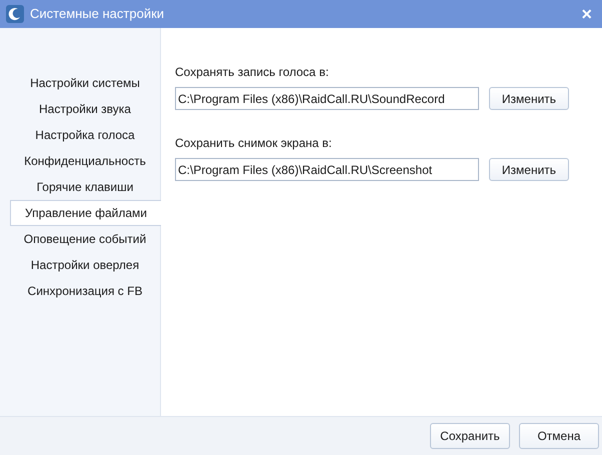  What do you see at coordinates (85, 109) in the screenshot?
I see `sidebar-item: Настройки звука` at bounding box center [85, 109].